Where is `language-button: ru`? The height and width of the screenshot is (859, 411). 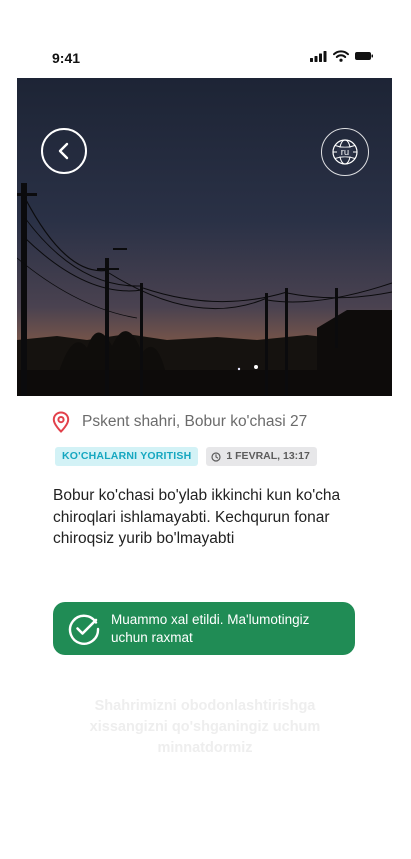 language-button: ru is located at coordinates (345, 152).